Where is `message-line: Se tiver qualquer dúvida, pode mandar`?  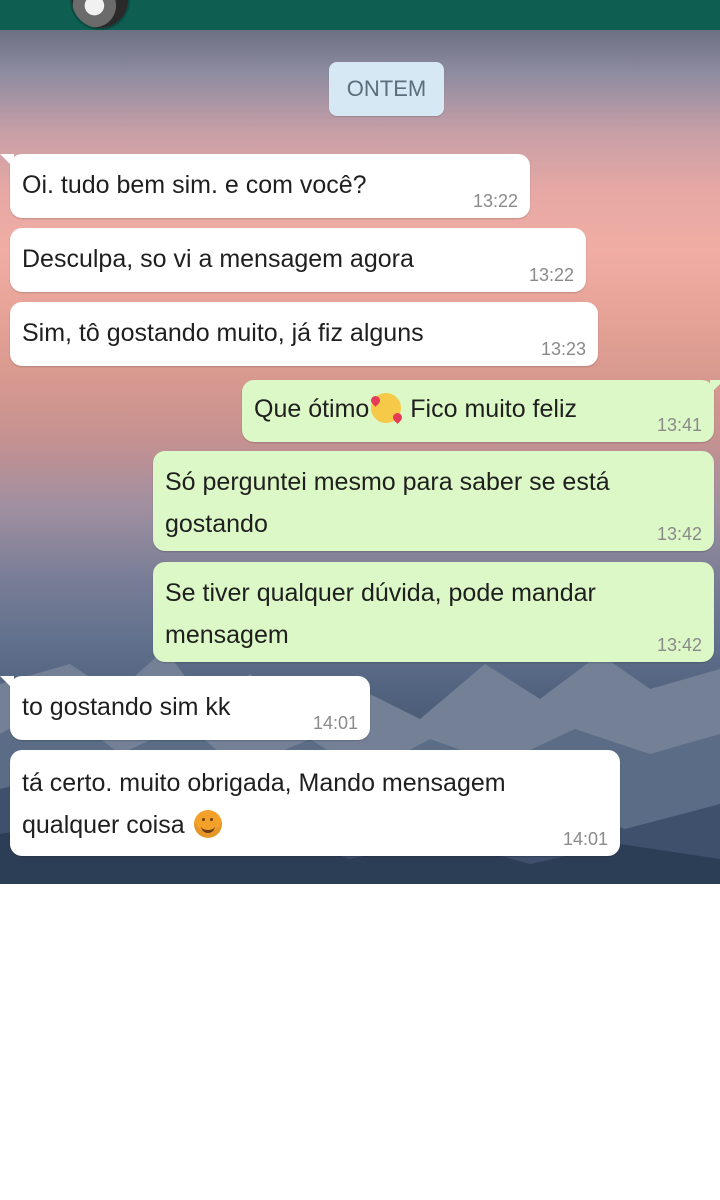
message-line: Se tiver qualquer dúvida, pode mandar is located at coordinates (380, 593).